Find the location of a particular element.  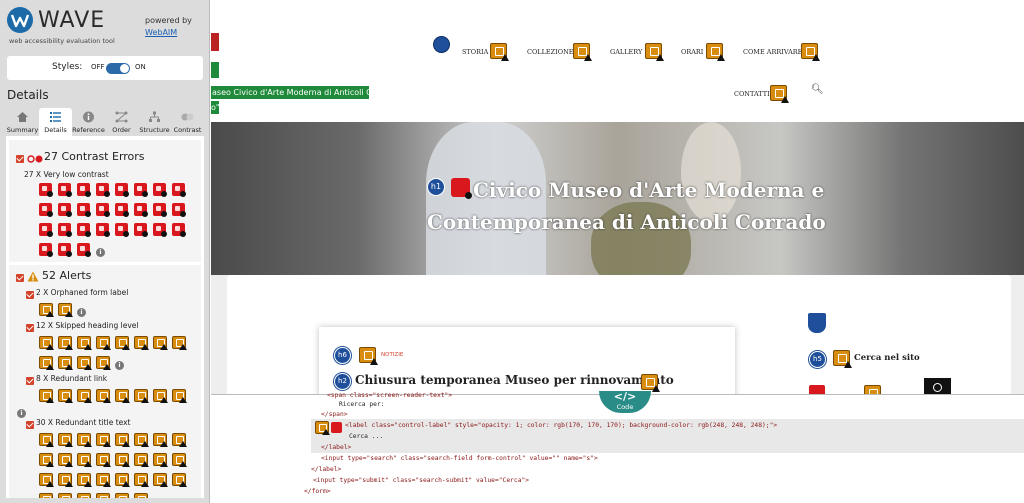

redundant-link-checkbox is located at coordinates (30, 381).